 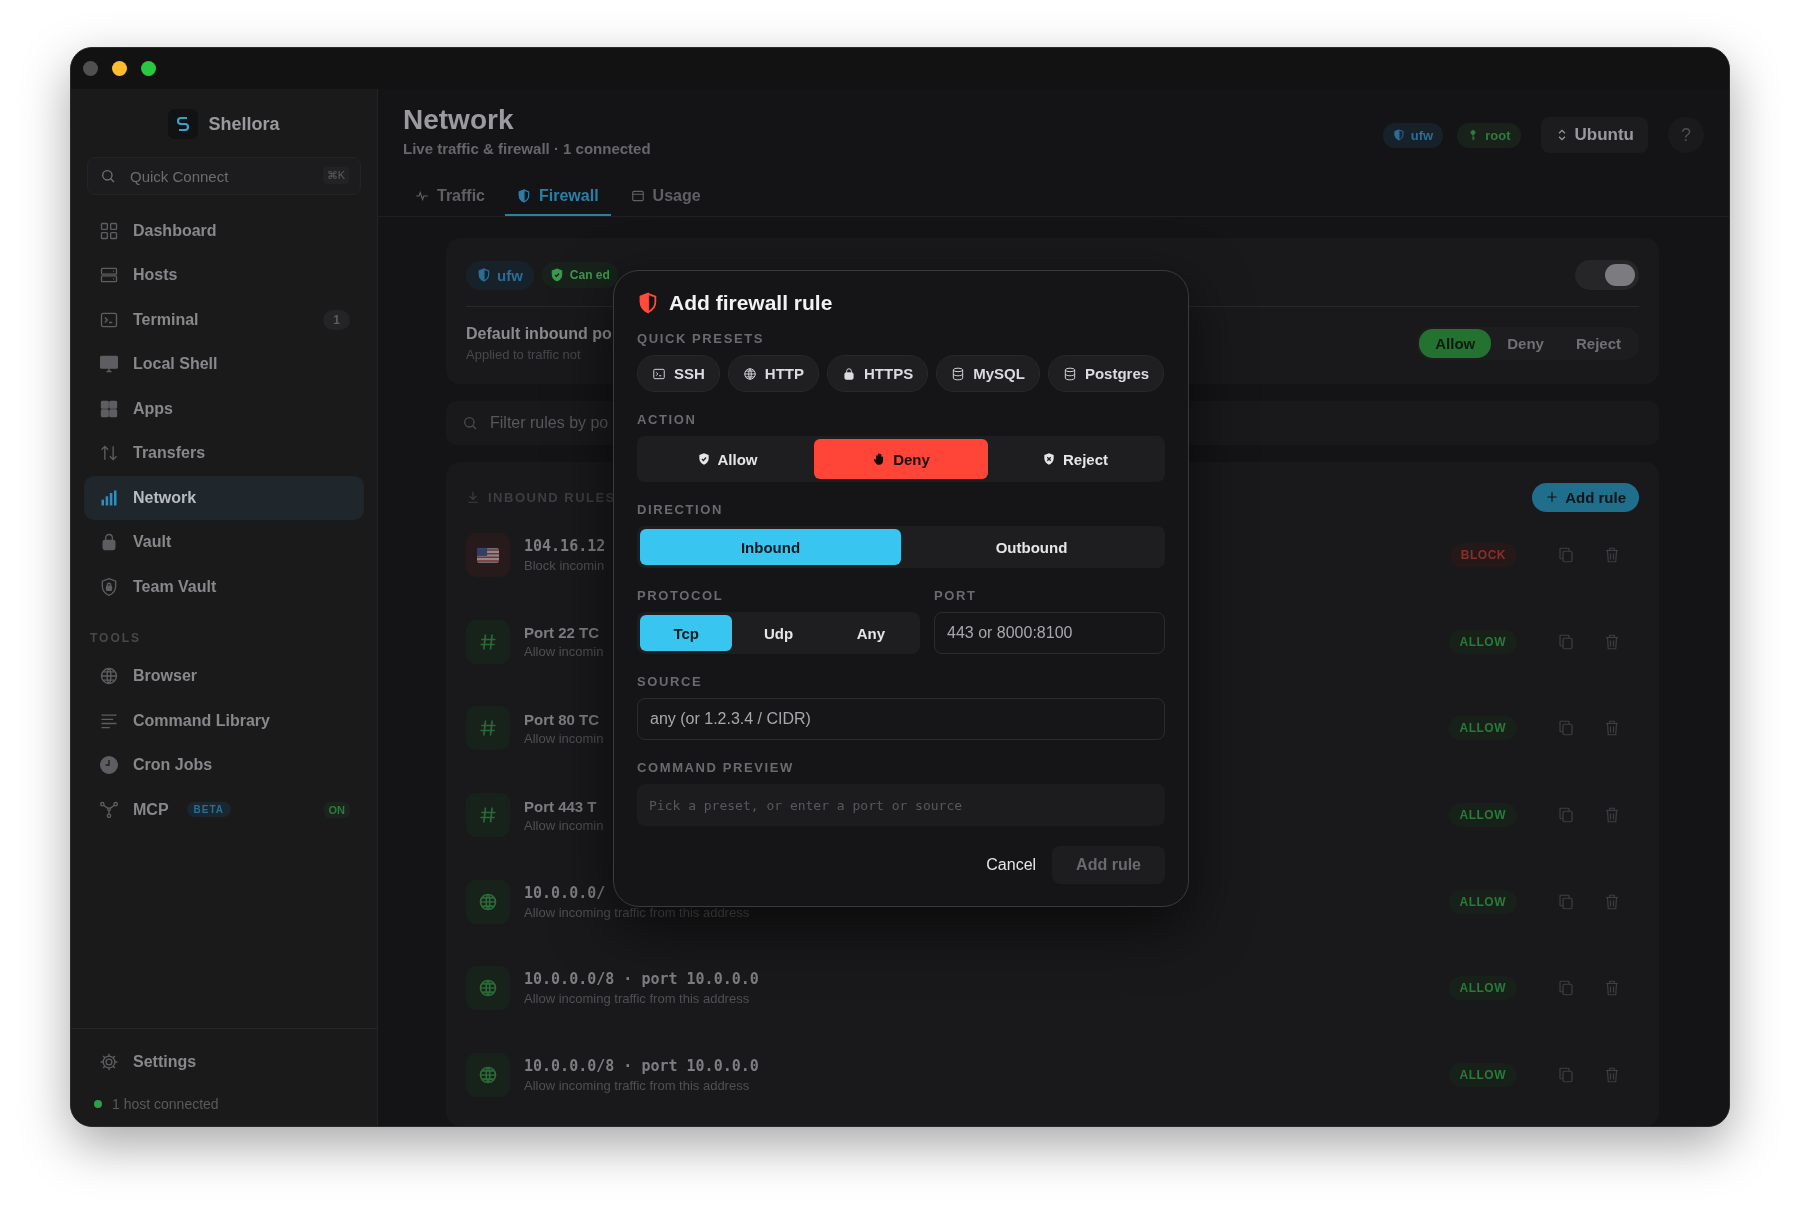 What do you see at coordinates (165, 1104) in the screenshot?
I see `connection-status: 1 host connected` at bounding box center [165, 1104].